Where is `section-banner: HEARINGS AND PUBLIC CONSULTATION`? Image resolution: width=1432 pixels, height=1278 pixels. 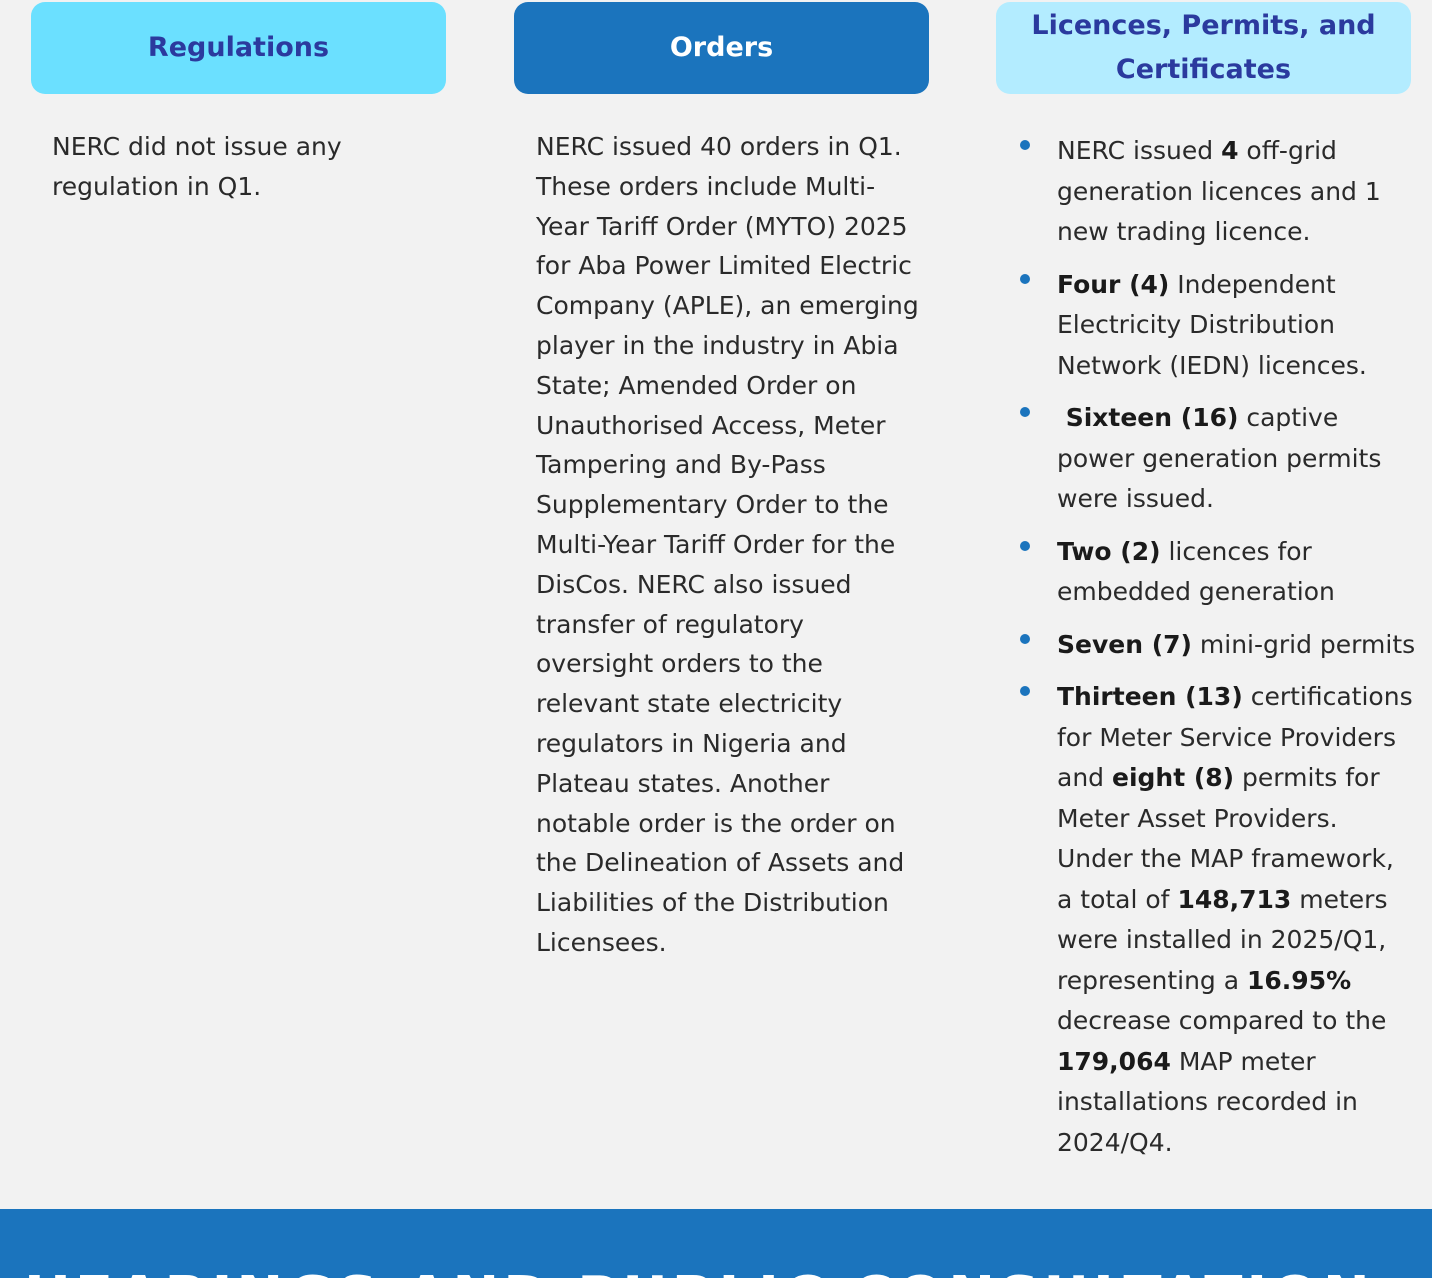
section-banner: HEARINGS AND PUBLIC CONSULTATION is located at coordinates (716, 1243).